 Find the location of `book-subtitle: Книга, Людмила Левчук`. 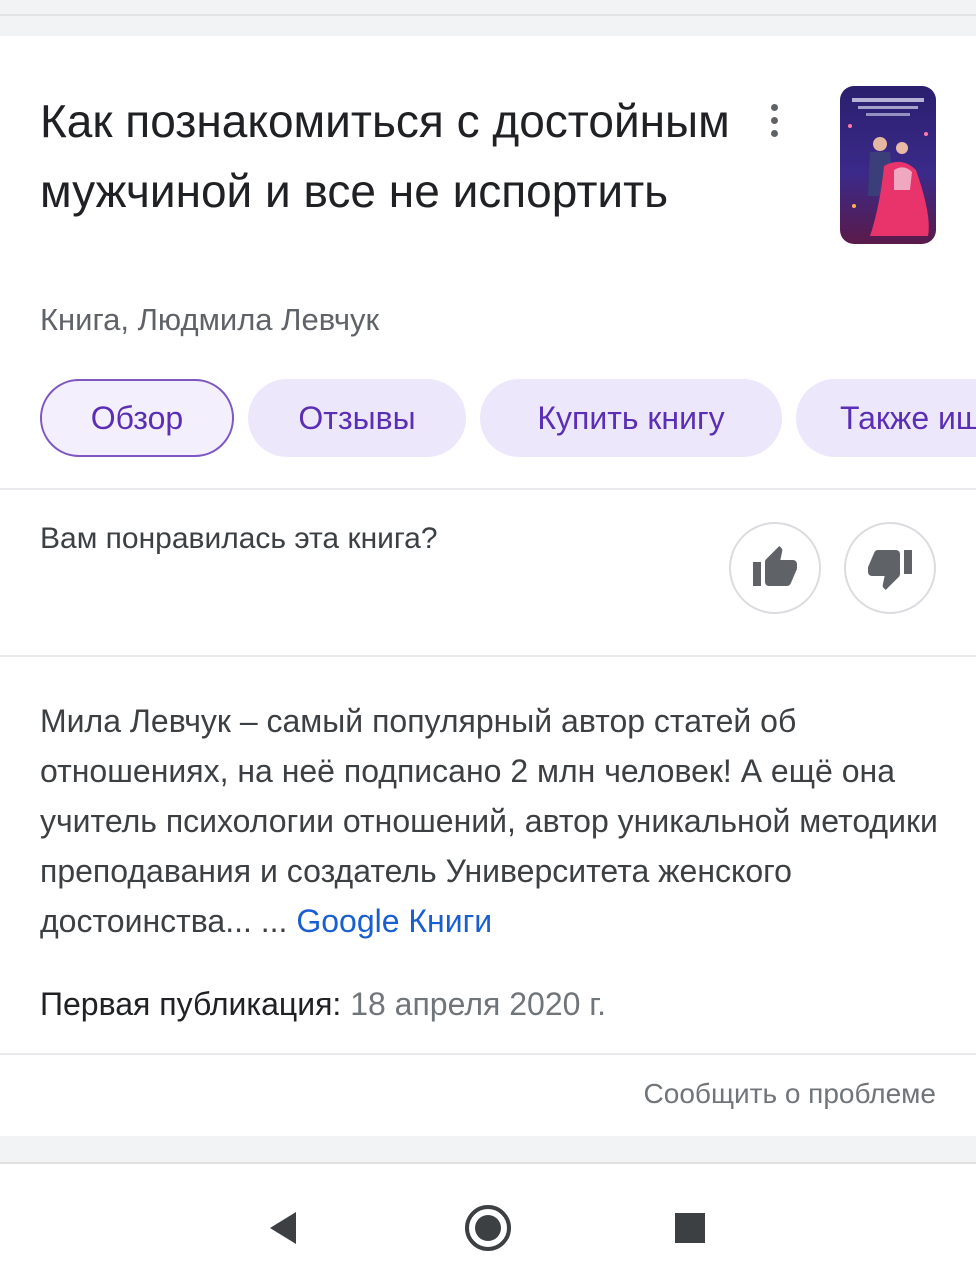

book-subtitle: Книга, Людмила Левчук is located at coordinates (210, 319).